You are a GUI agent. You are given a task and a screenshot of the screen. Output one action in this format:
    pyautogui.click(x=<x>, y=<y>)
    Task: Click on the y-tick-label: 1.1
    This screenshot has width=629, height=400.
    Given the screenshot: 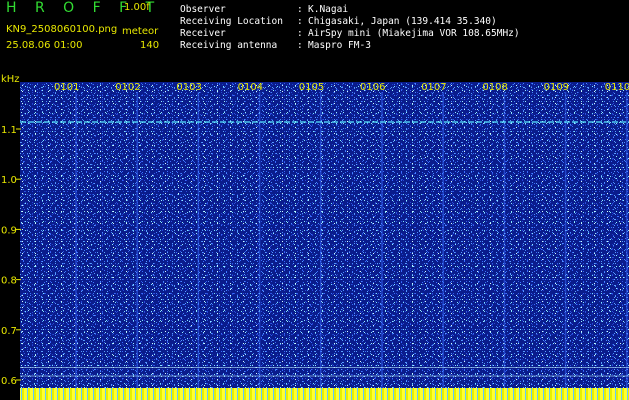 What is the action you would take?
    pyautogui.click(x=9, y=130)
    